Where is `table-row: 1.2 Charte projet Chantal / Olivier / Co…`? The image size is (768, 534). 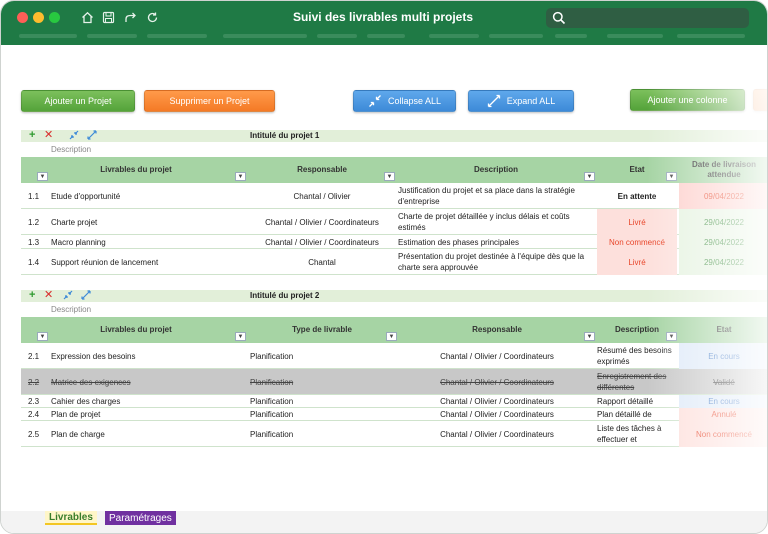
table-row: 1.2 Charte projet Chantal / Olivier / Co… is located at coordinates (394, 222).